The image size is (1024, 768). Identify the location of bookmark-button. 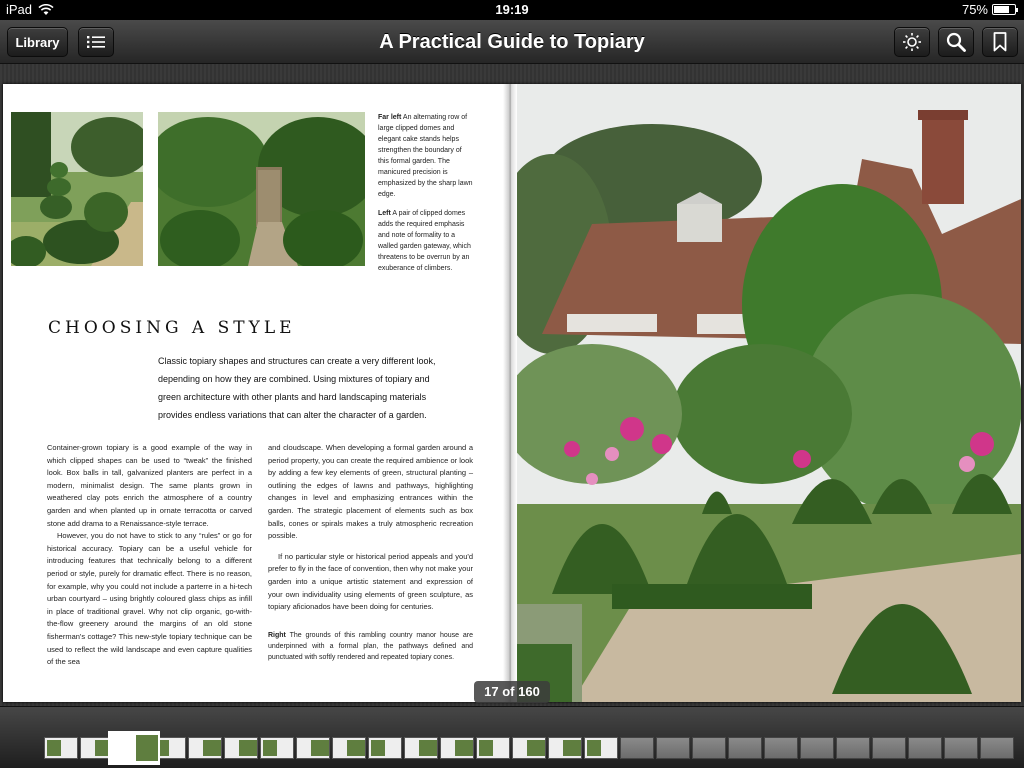
(1000, 42).